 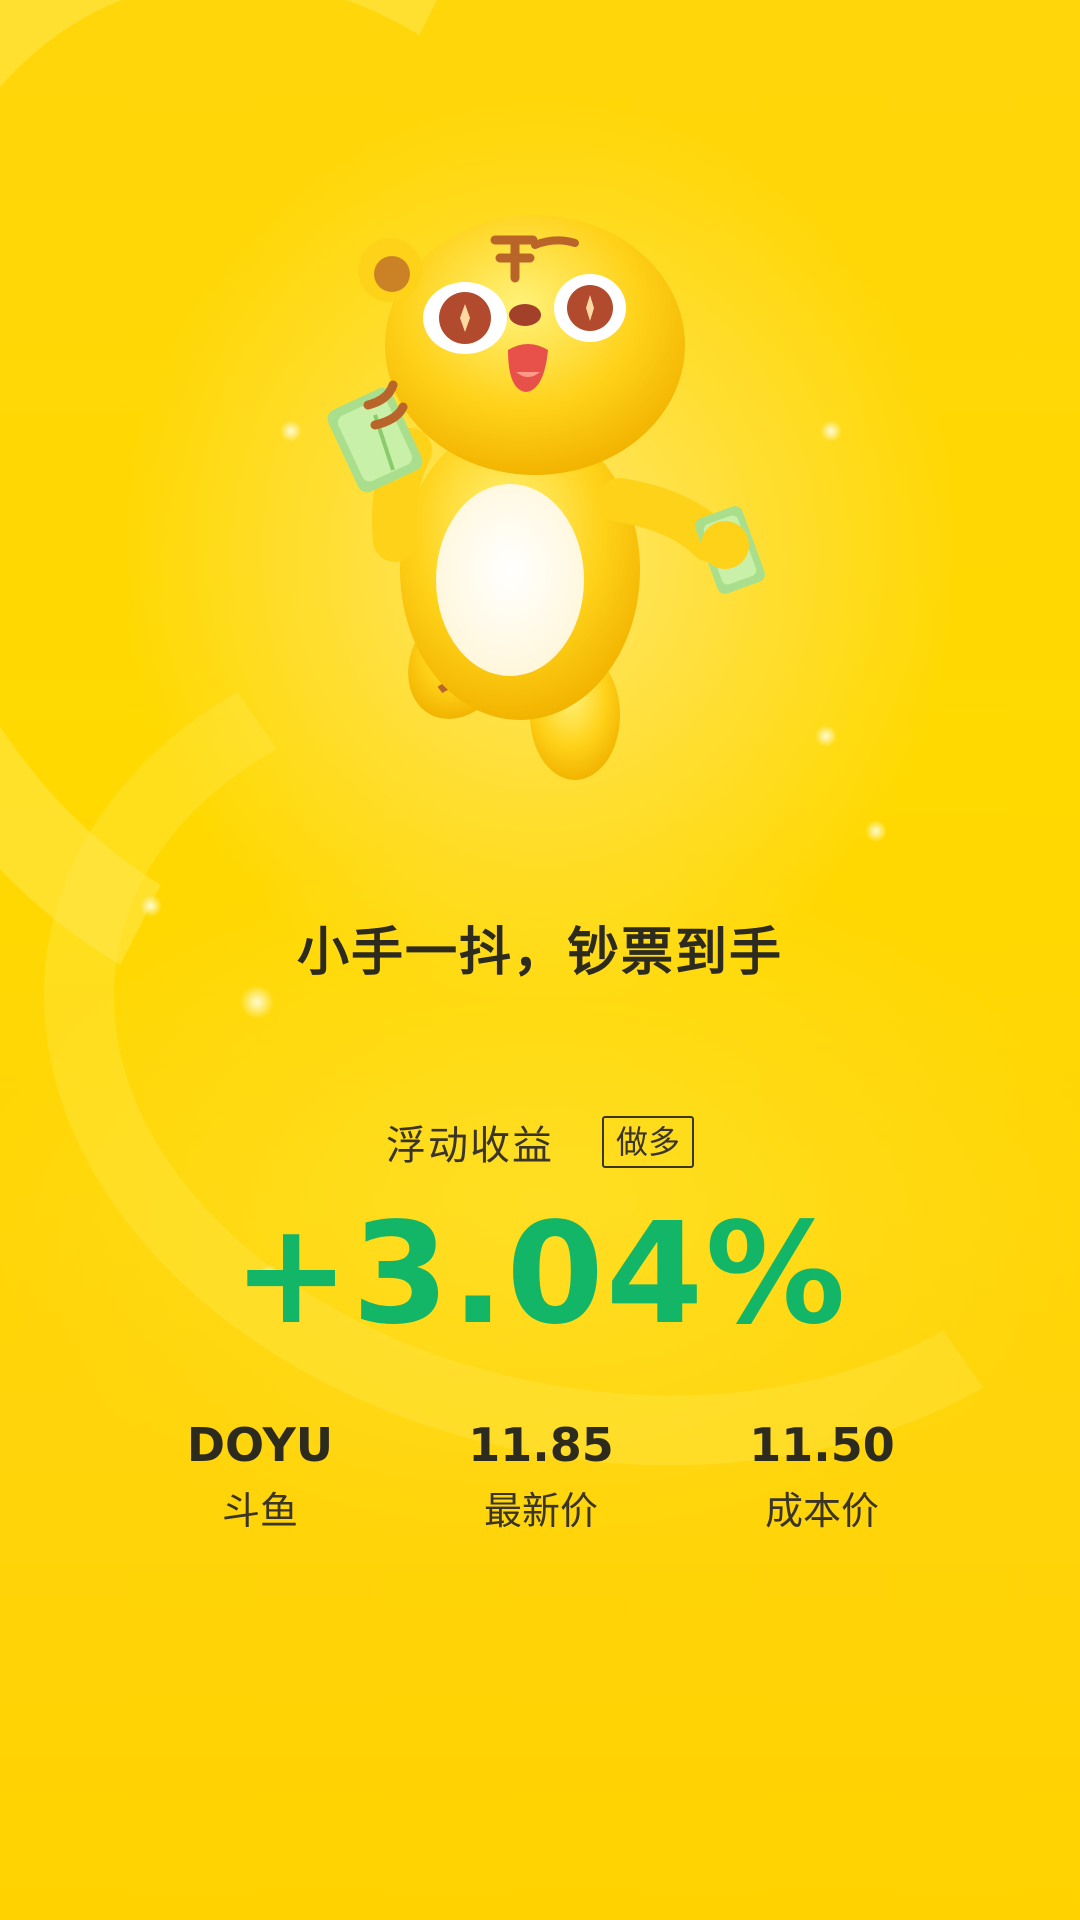 What do you see at coordinates (540, 1274) in the screenshot?
I see `floating-pnl-percent: +3.04%` at bounding box center [540, 1274].